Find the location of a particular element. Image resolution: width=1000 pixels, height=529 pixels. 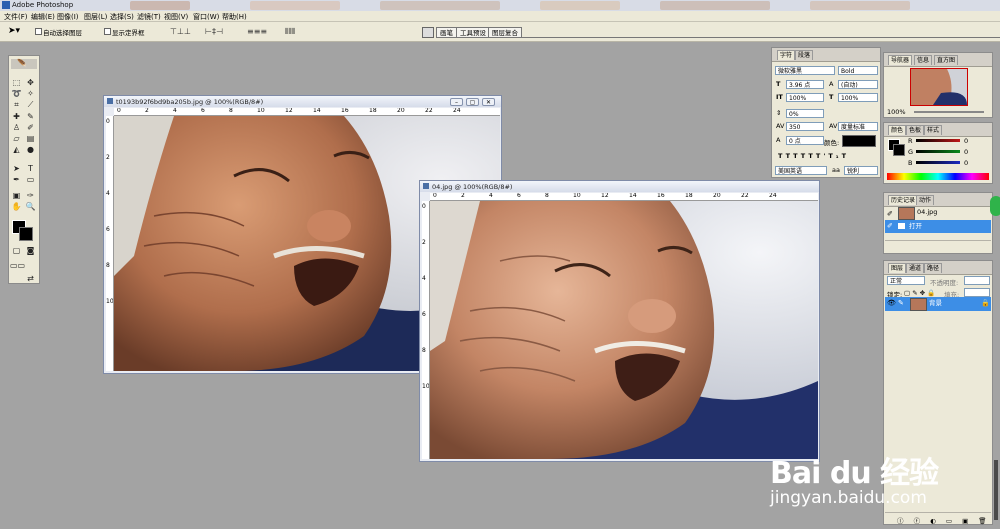

move-tool-icon: ➤▾ is located at coordinates (14, 31).